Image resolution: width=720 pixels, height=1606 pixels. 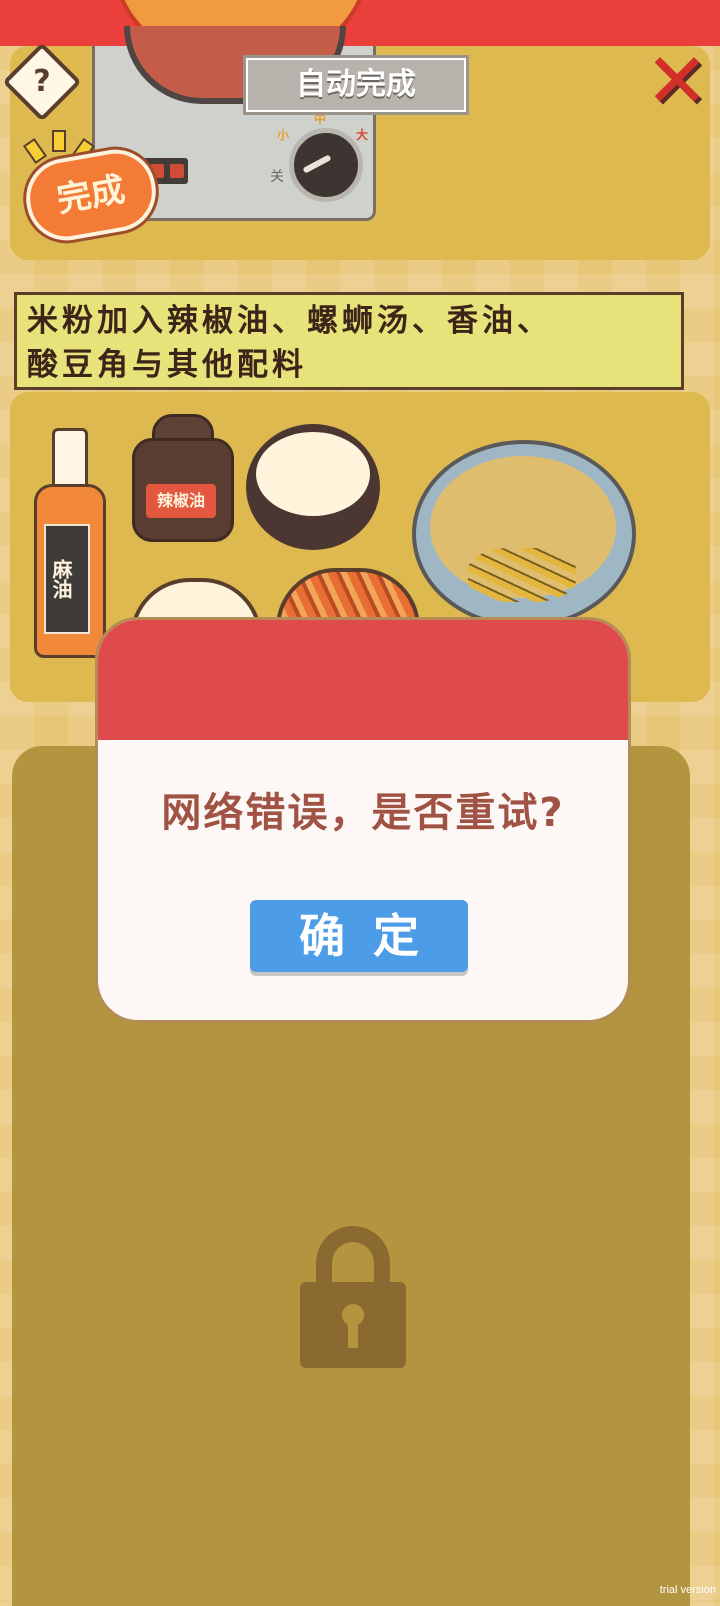 I want to click on trial-watermark: trial version, so click(x=687, y=1590).